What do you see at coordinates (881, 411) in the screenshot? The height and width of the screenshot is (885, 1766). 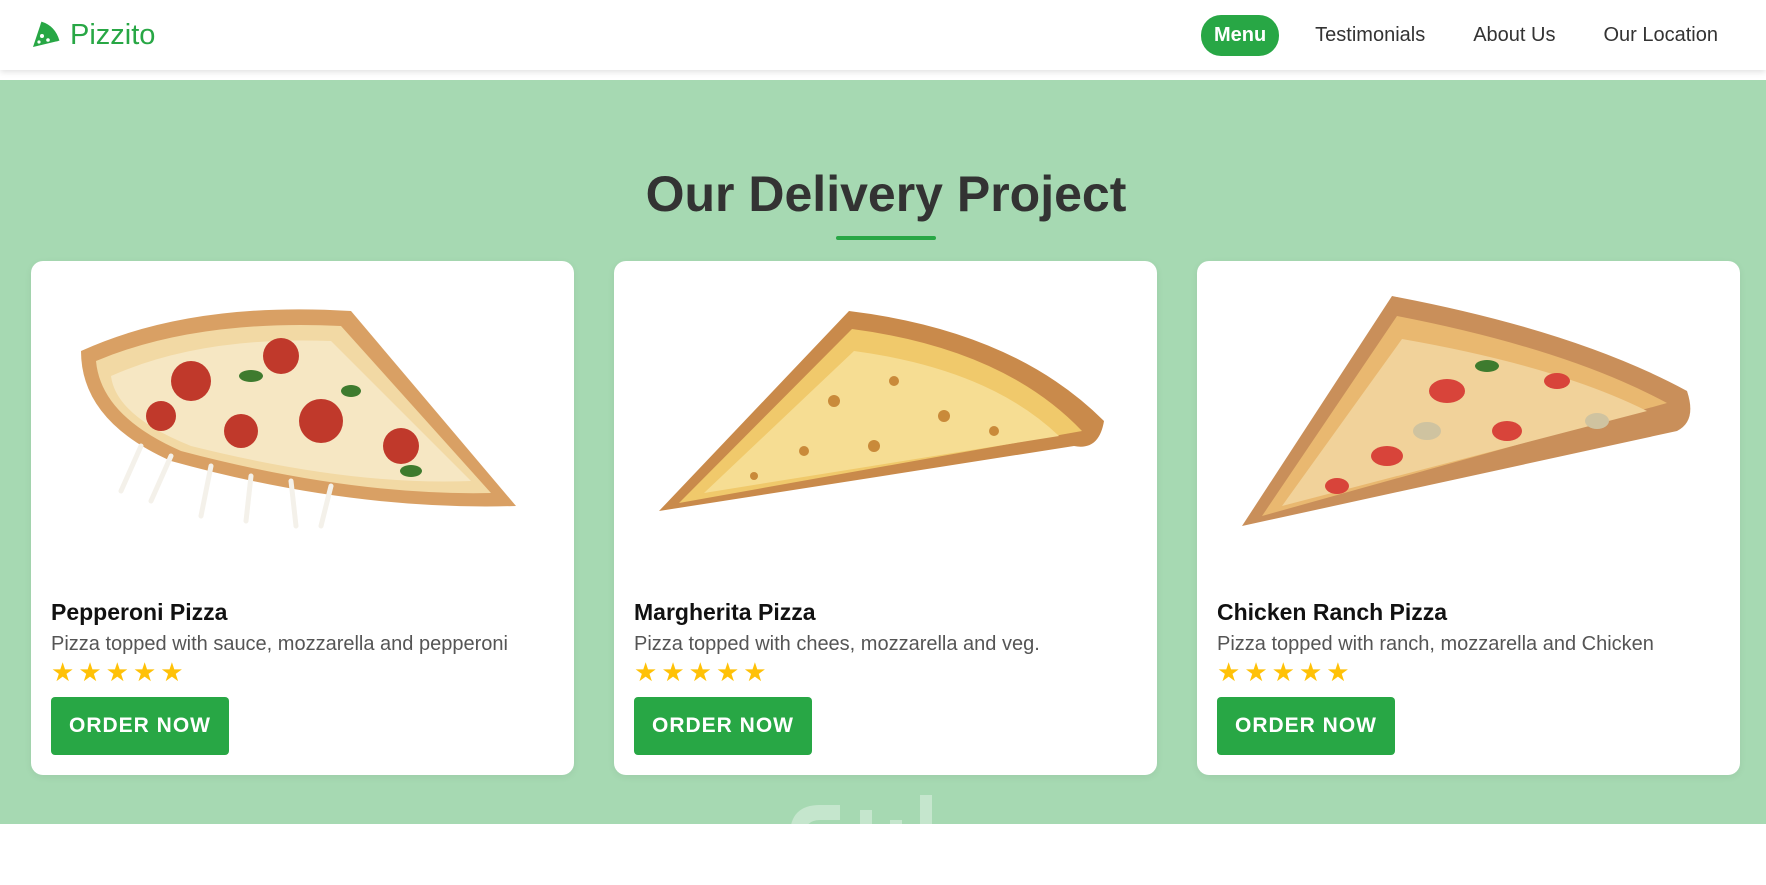 I see `margherita-pizza-image` at bounding box center [881, 411].